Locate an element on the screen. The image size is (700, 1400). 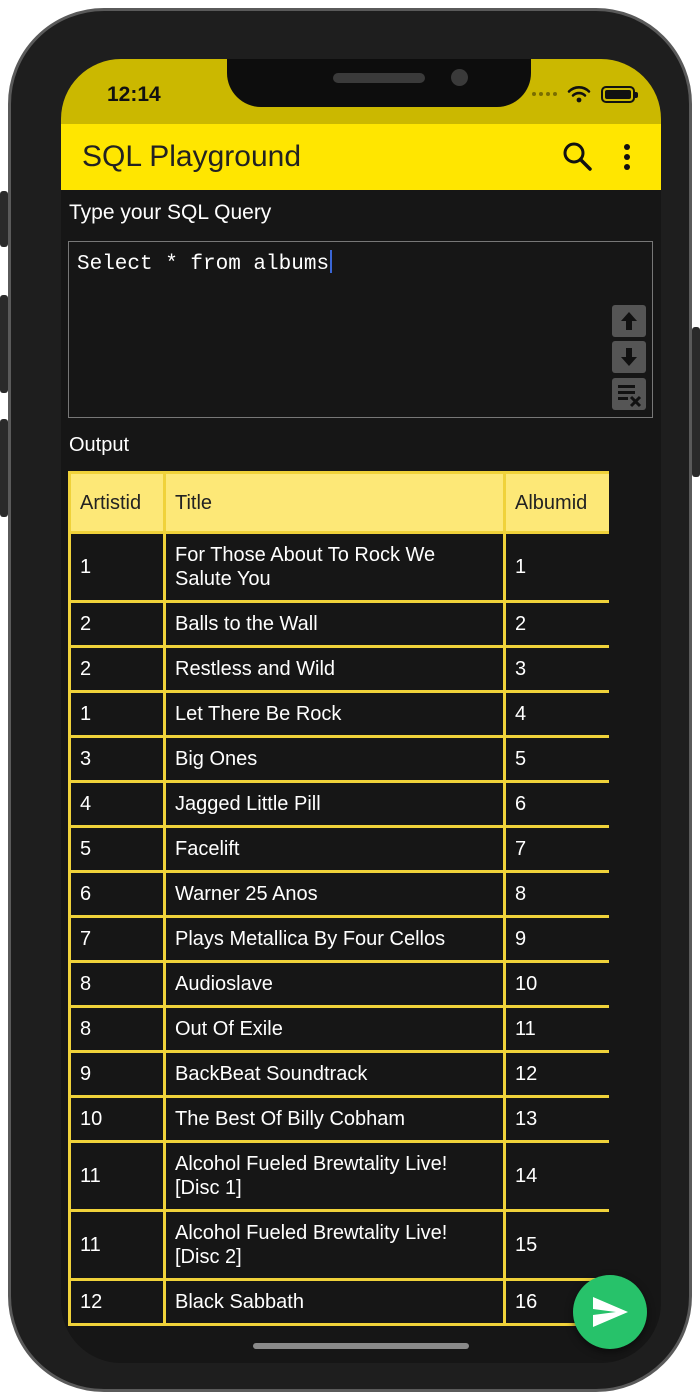
table-row: 7 Plays Metallica By Four Cellos 9 is located at coordinates (338, 939).